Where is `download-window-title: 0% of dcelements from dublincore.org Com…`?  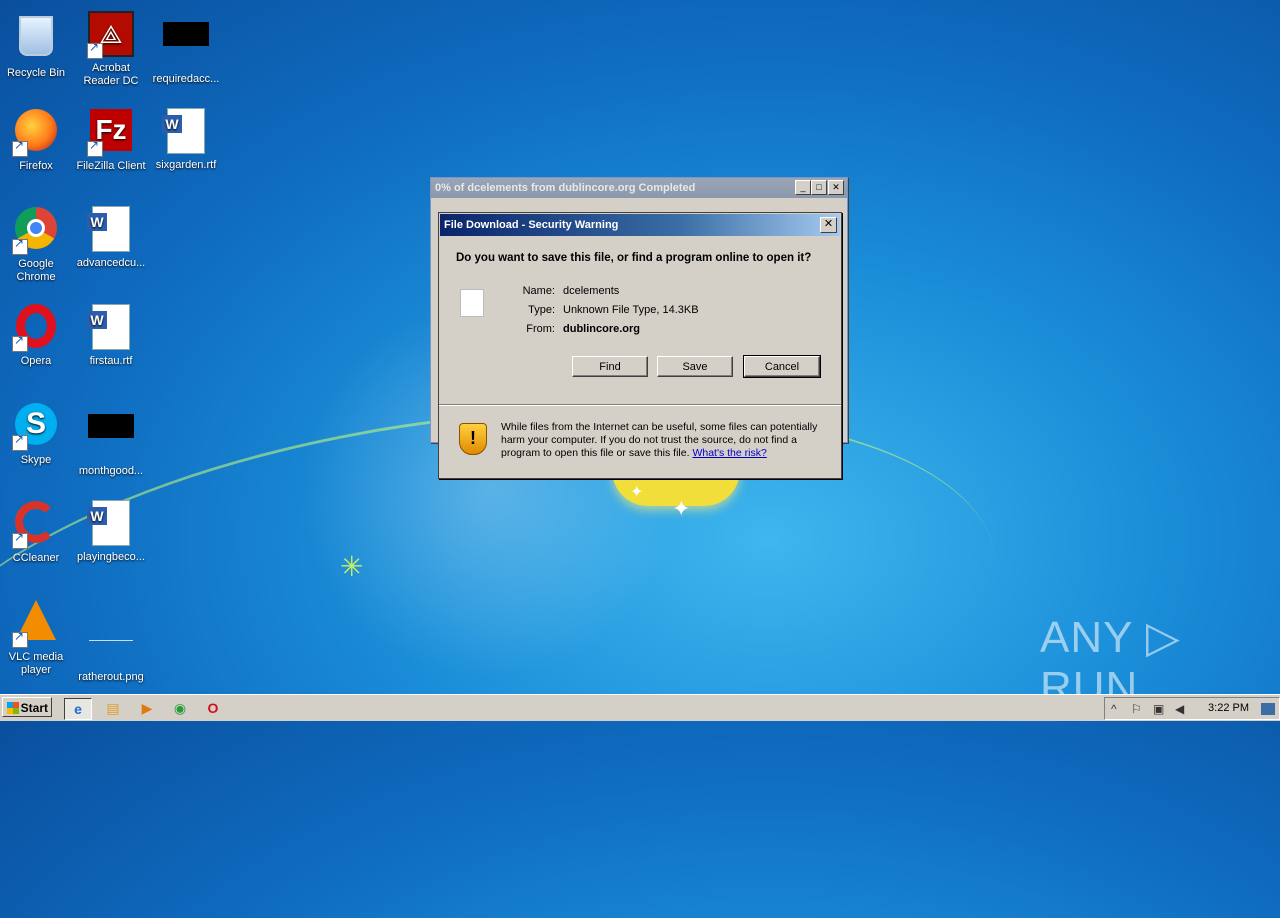
download-window-title: 0% of dcelements from dublincore.org Com… is located at coordinates (639, 188).